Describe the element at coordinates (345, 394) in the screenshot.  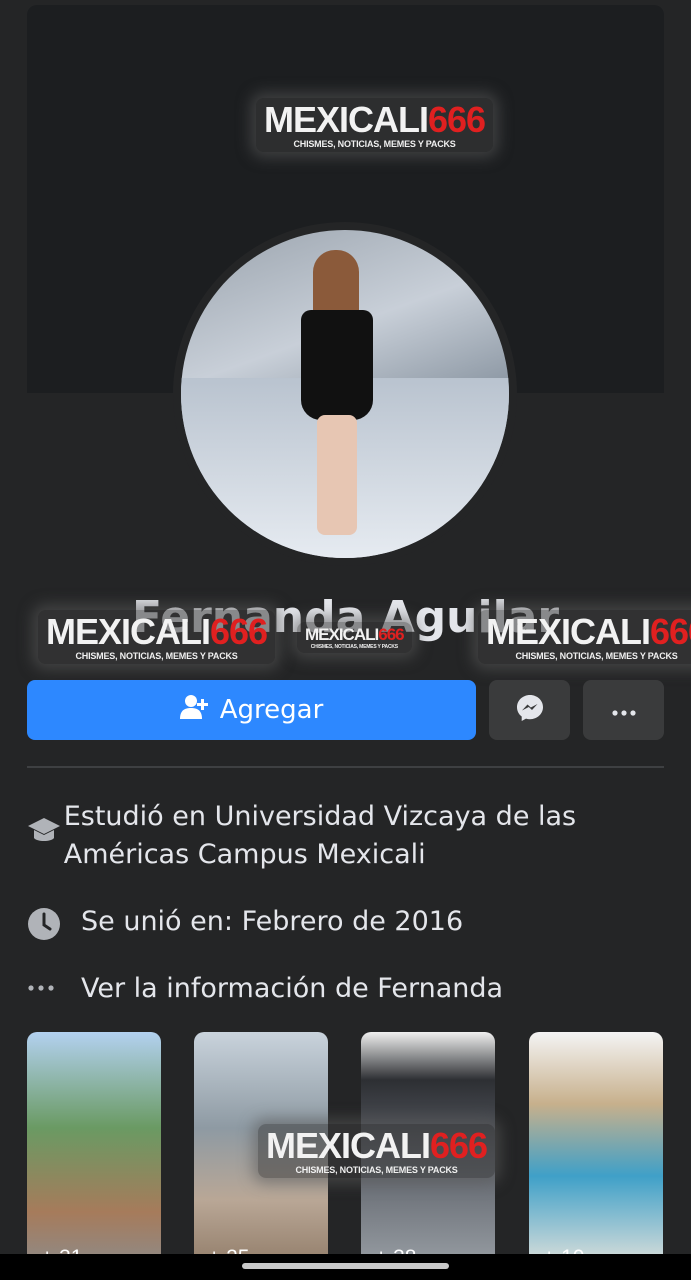
I see `profile-picture` at that location.